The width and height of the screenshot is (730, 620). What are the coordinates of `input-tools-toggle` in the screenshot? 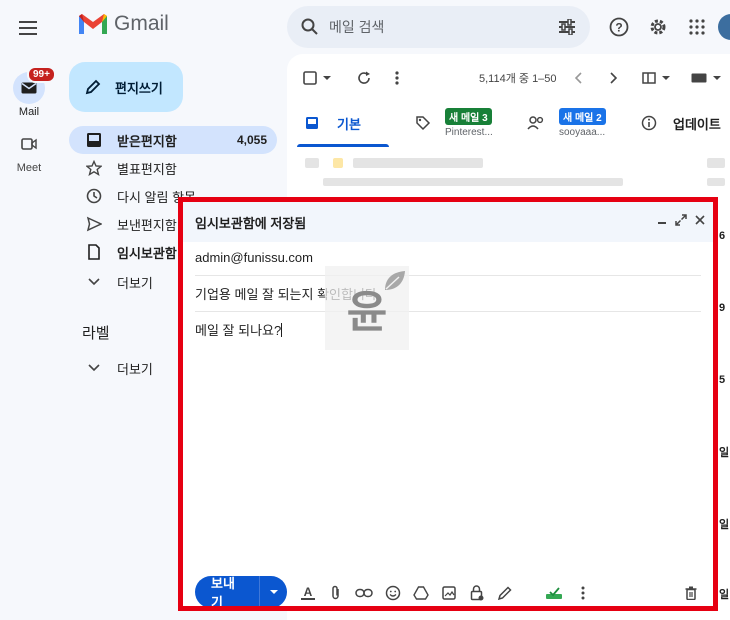 It's located at (706, 78).